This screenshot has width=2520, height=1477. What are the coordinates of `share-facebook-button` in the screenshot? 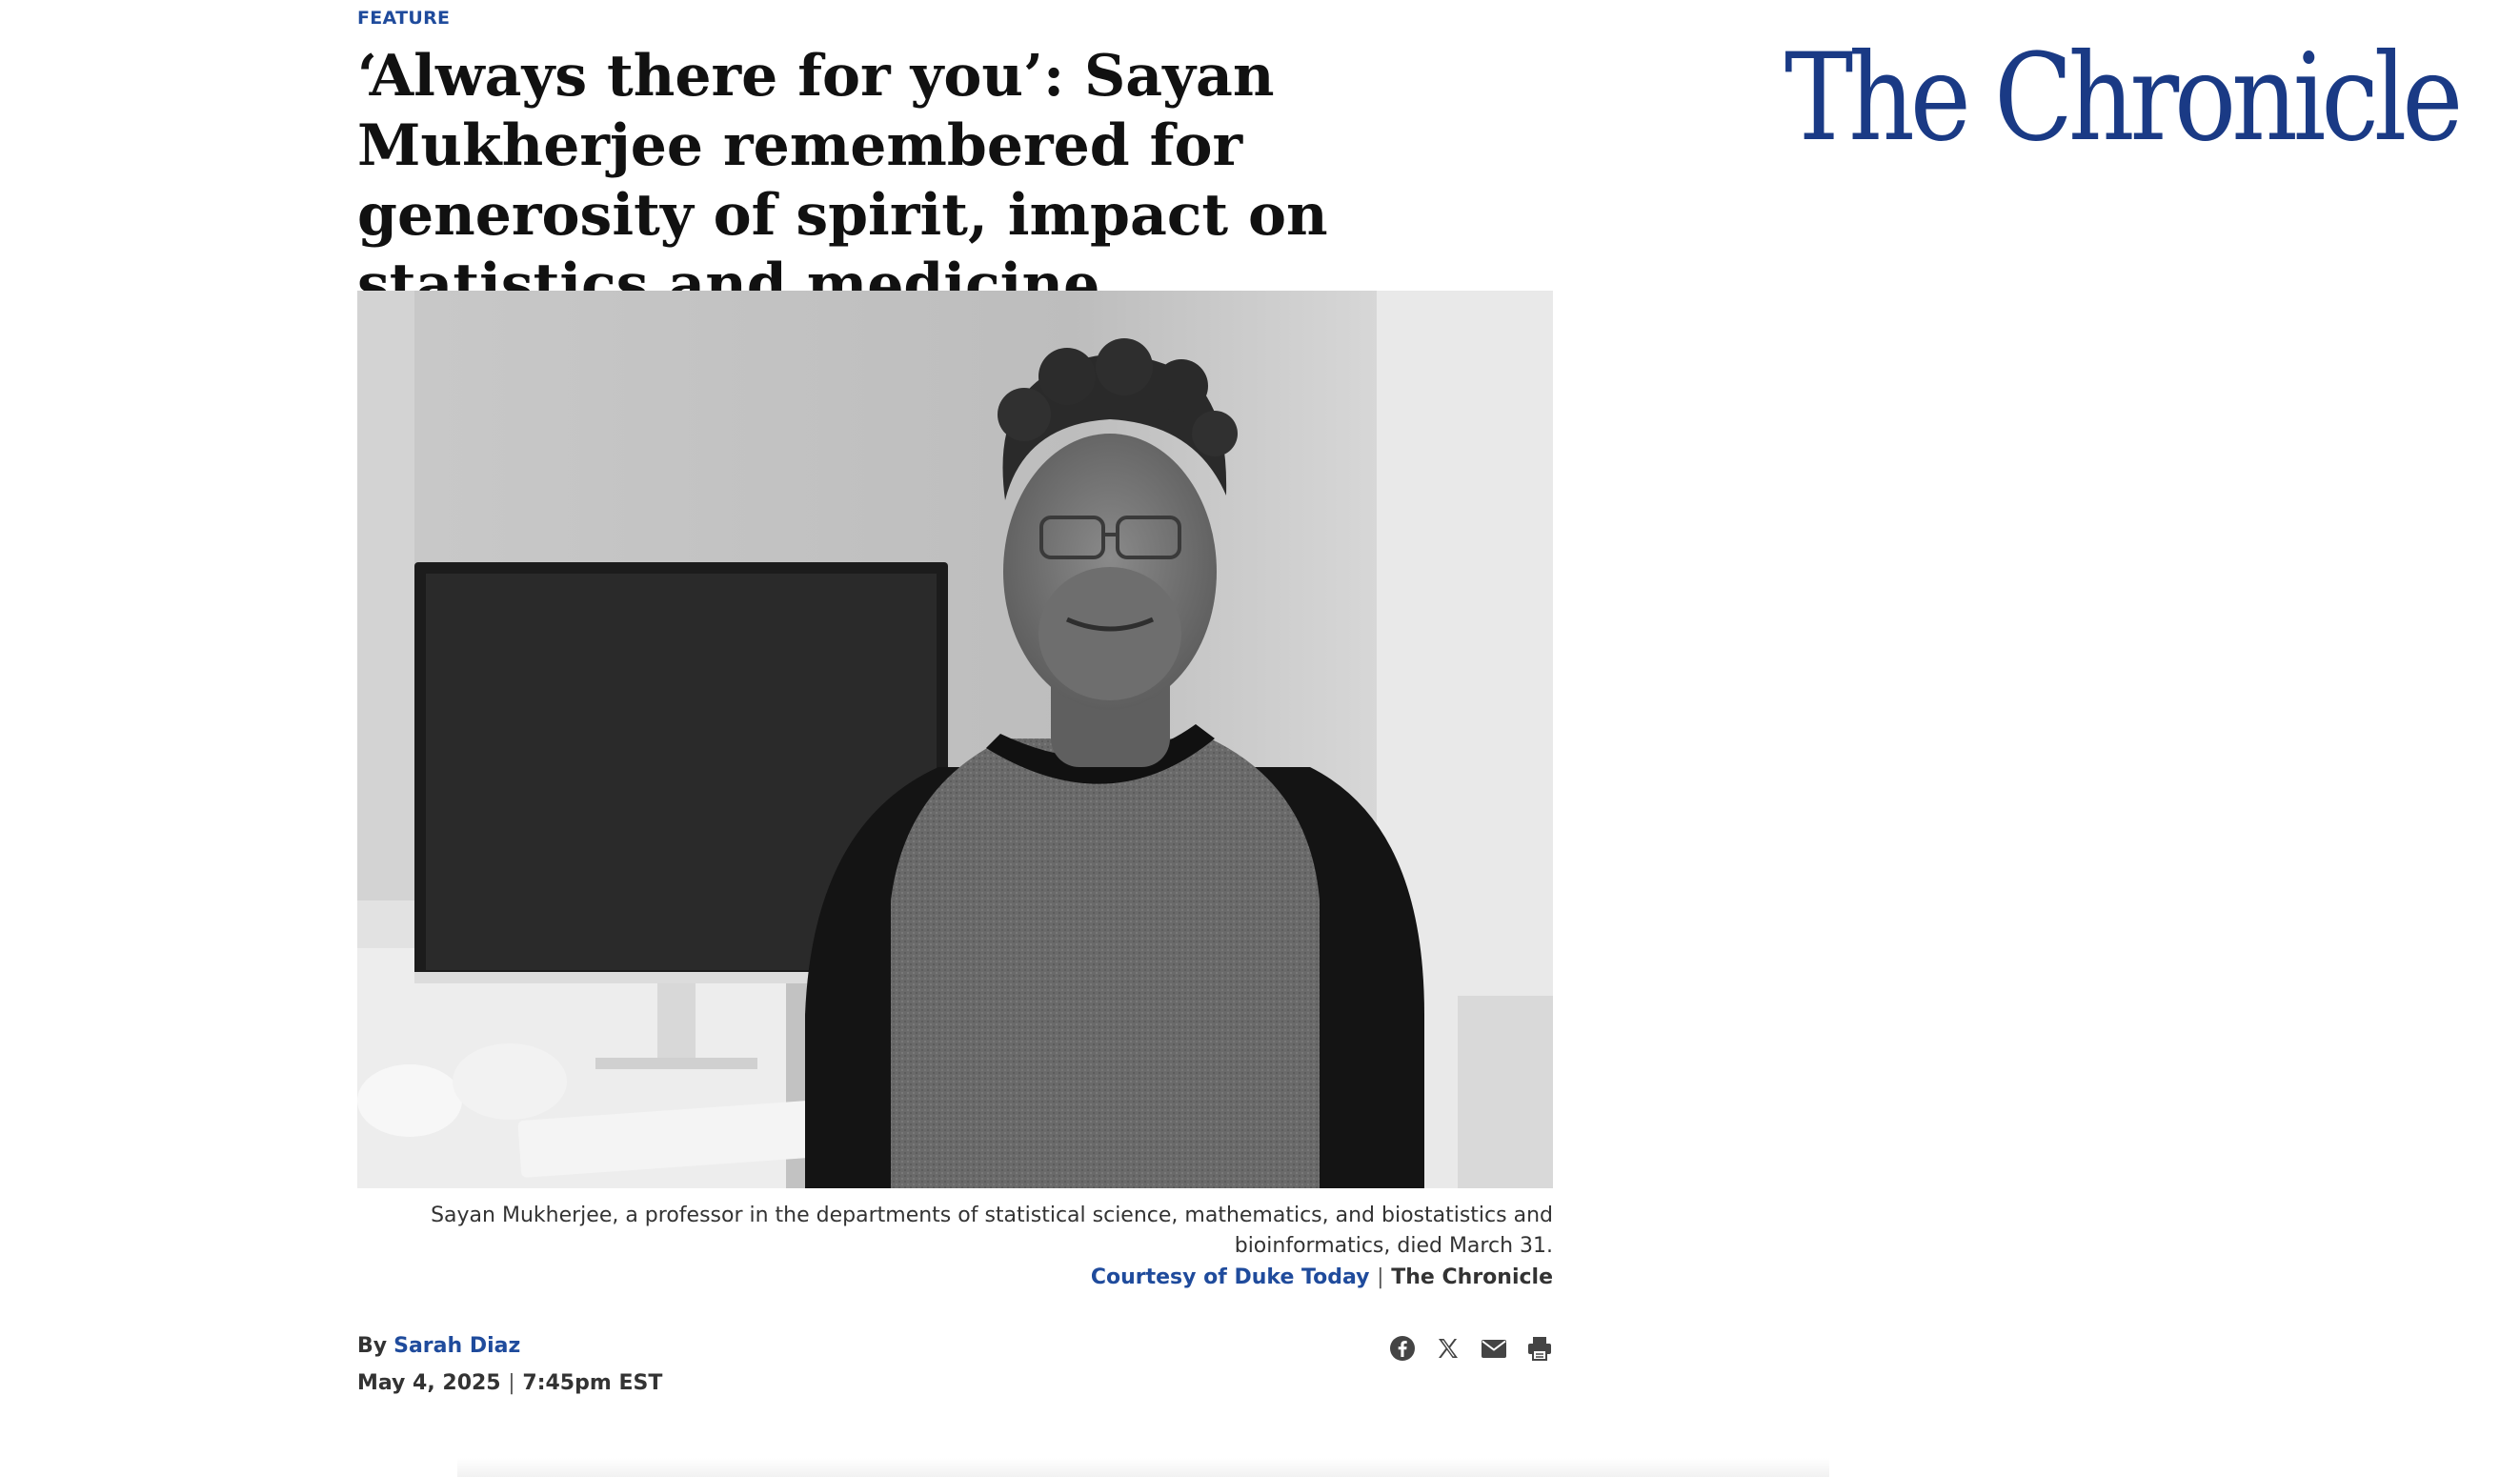 It's located at (1402, 1348).